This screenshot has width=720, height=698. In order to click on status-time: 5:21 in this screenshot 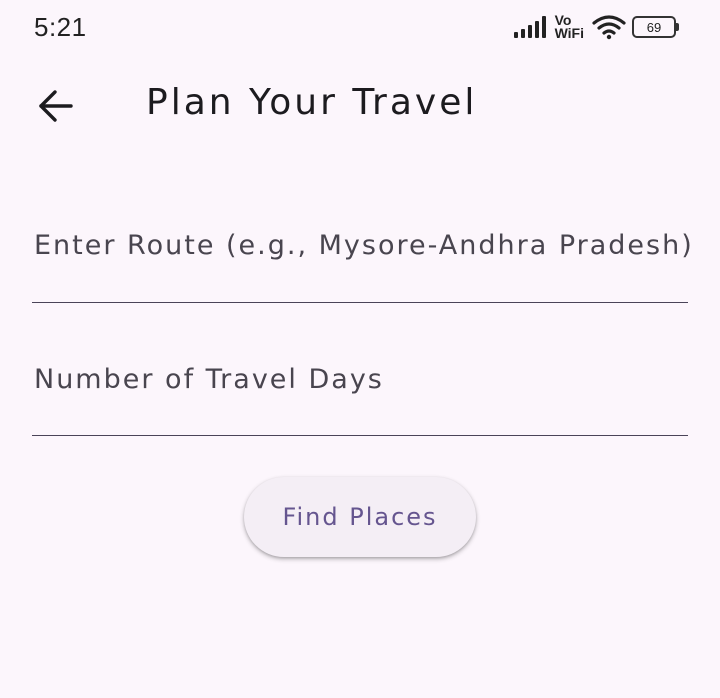, I will do `click(60, 27)`.